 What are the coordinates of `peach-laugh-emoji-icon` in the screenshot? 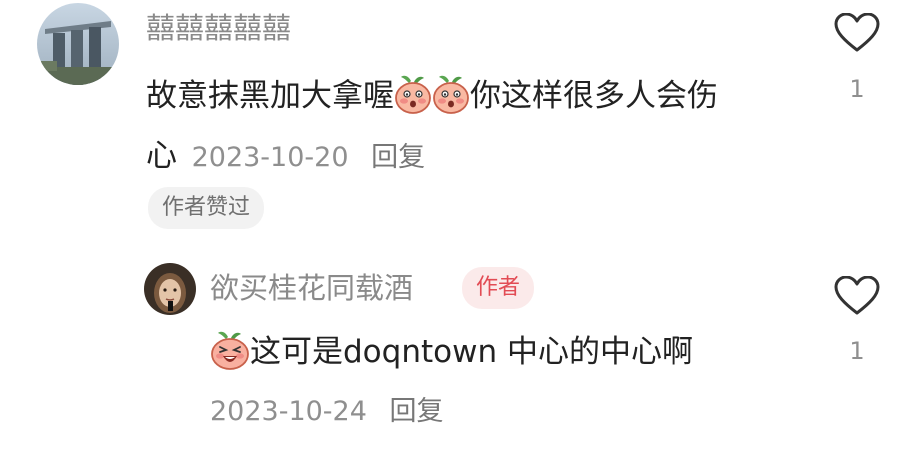 It's located at (230, 350).